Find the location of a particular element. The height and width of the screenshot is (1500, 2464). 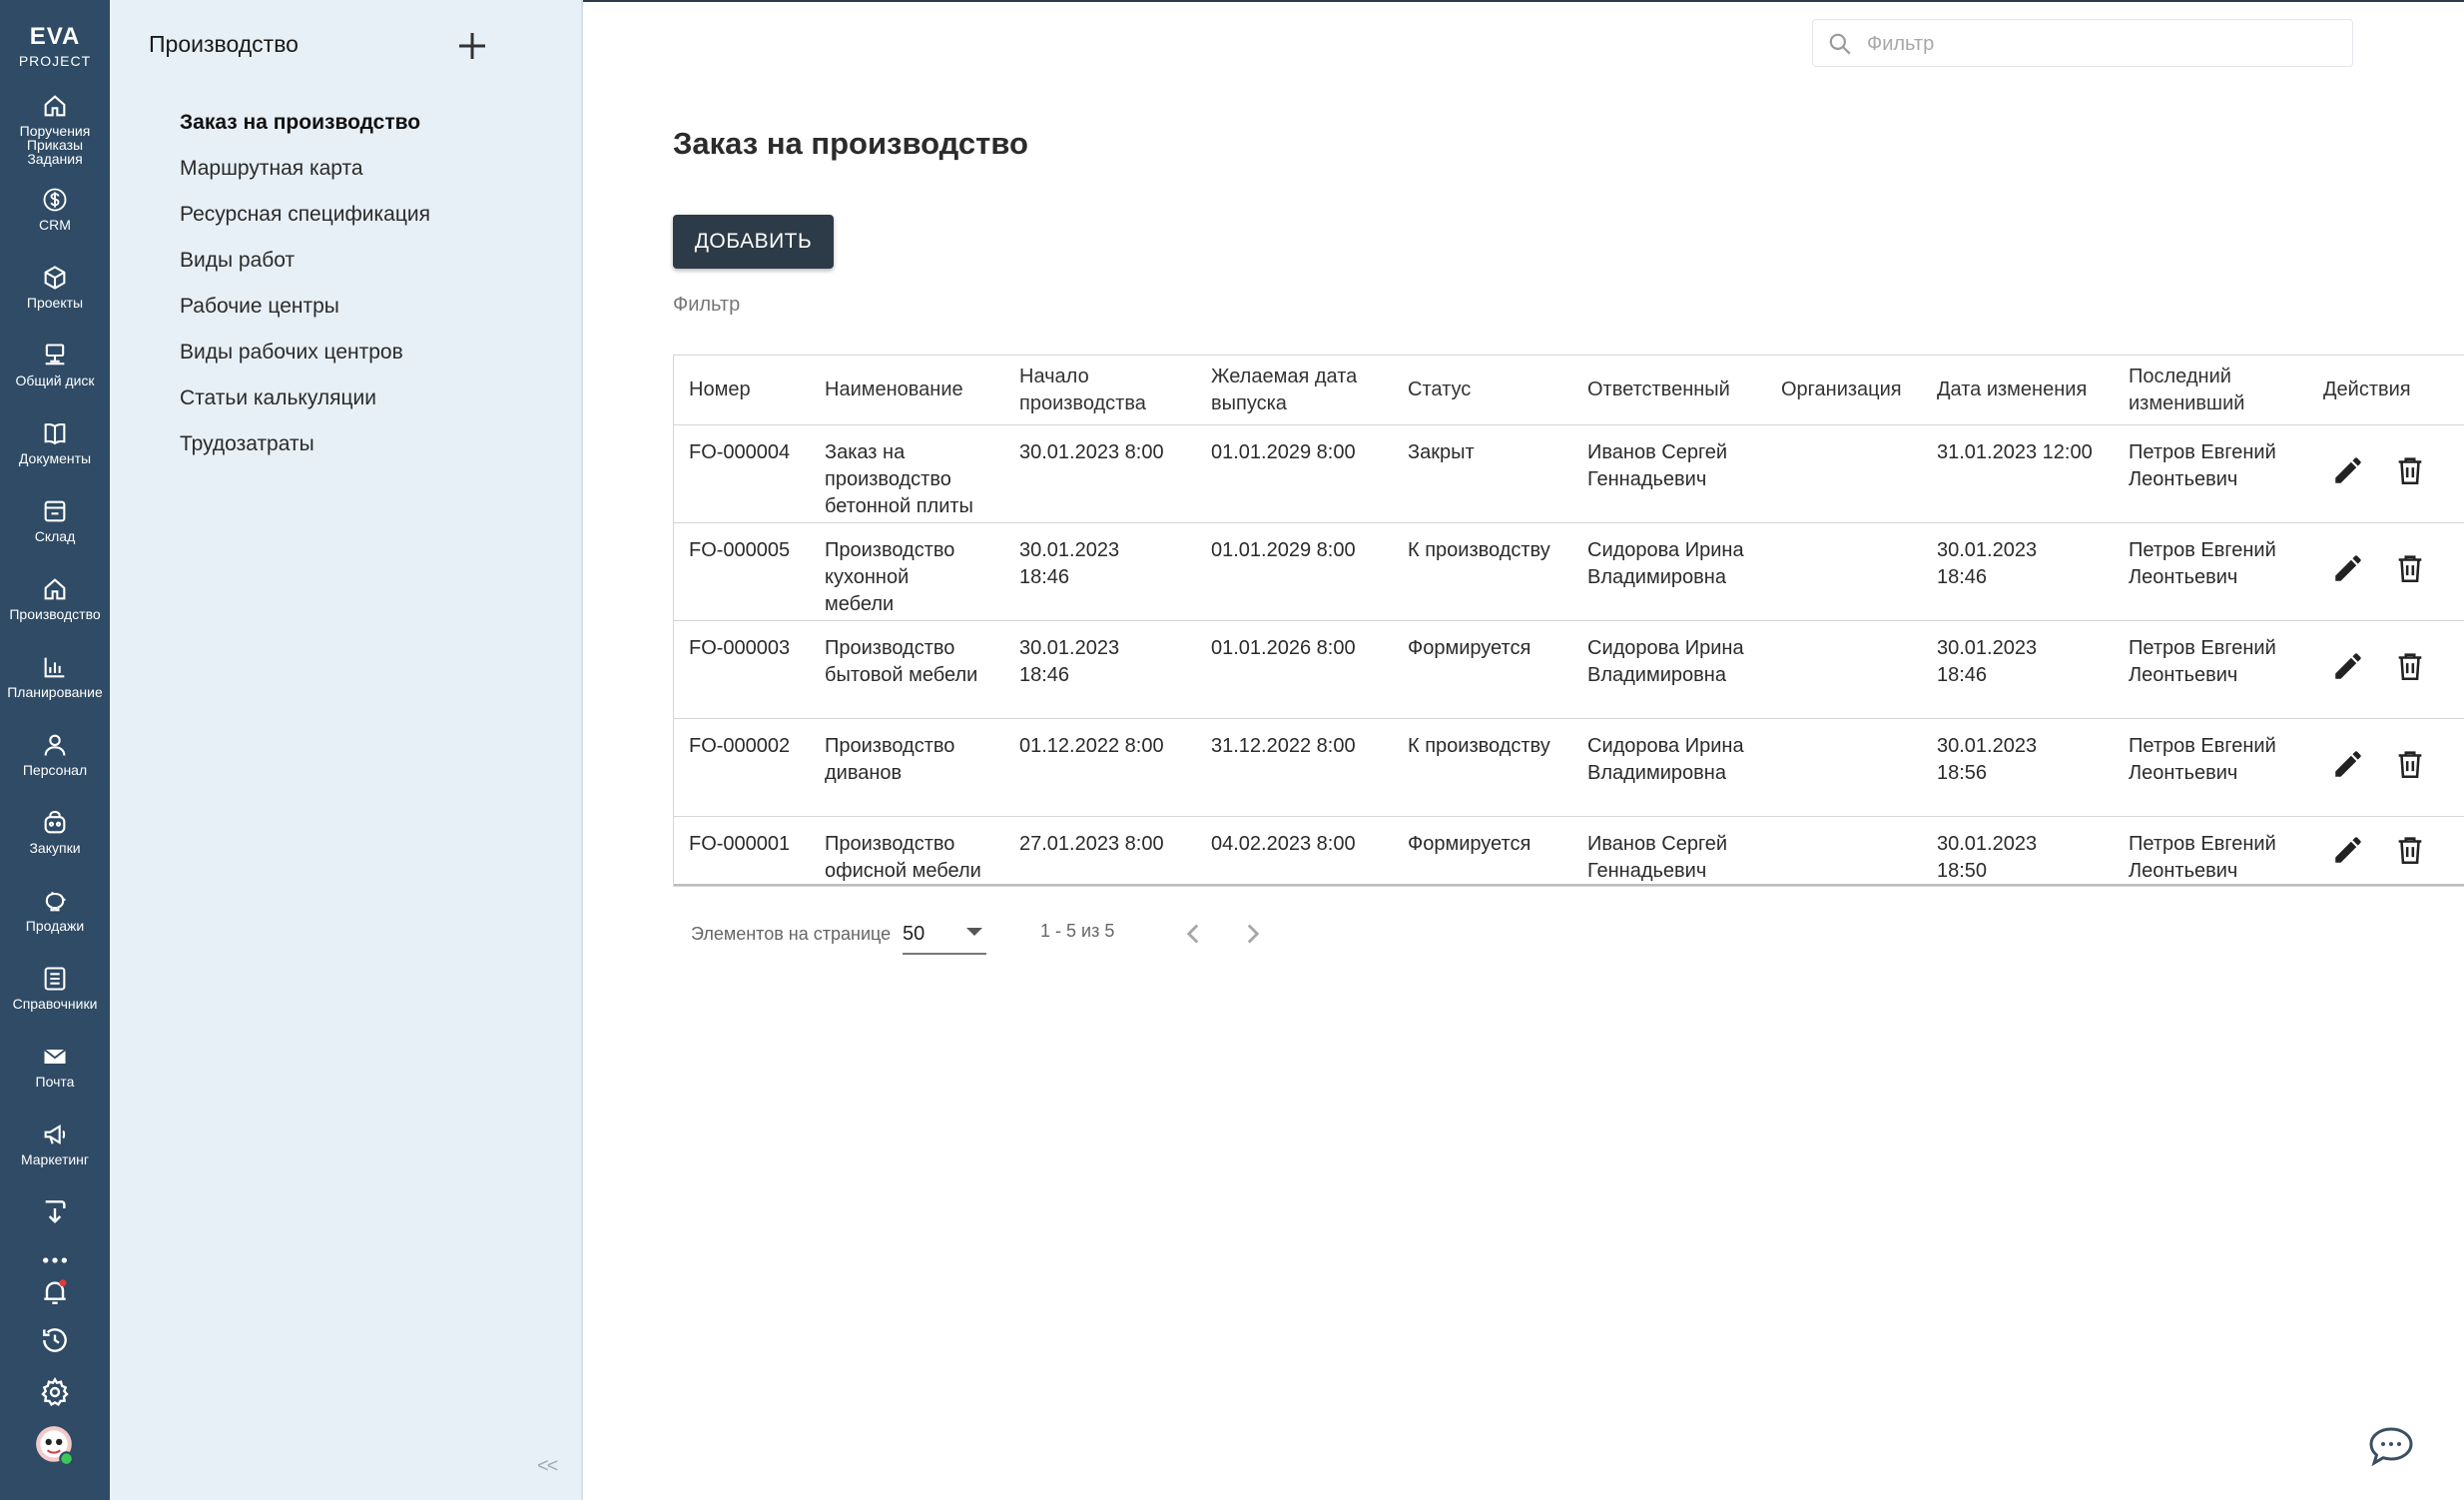

rail-item-sales: Продажи is located at coordinates (55, 910).